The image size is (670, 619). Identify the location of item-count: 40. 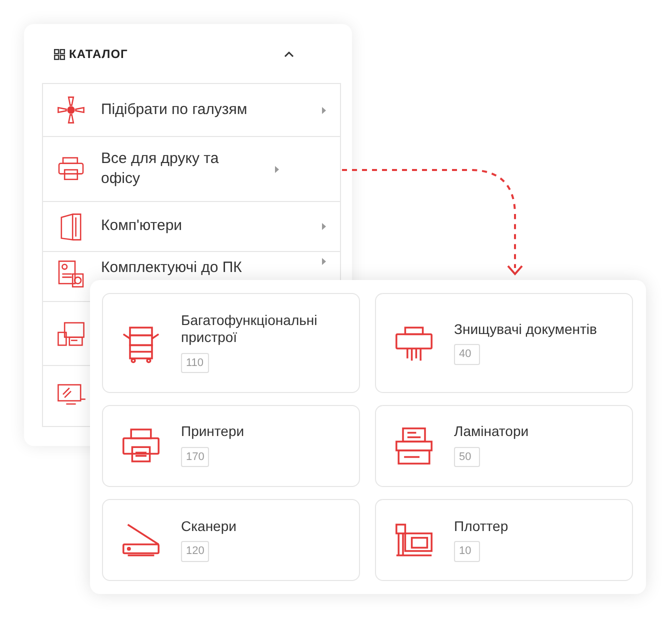
(467, 354).